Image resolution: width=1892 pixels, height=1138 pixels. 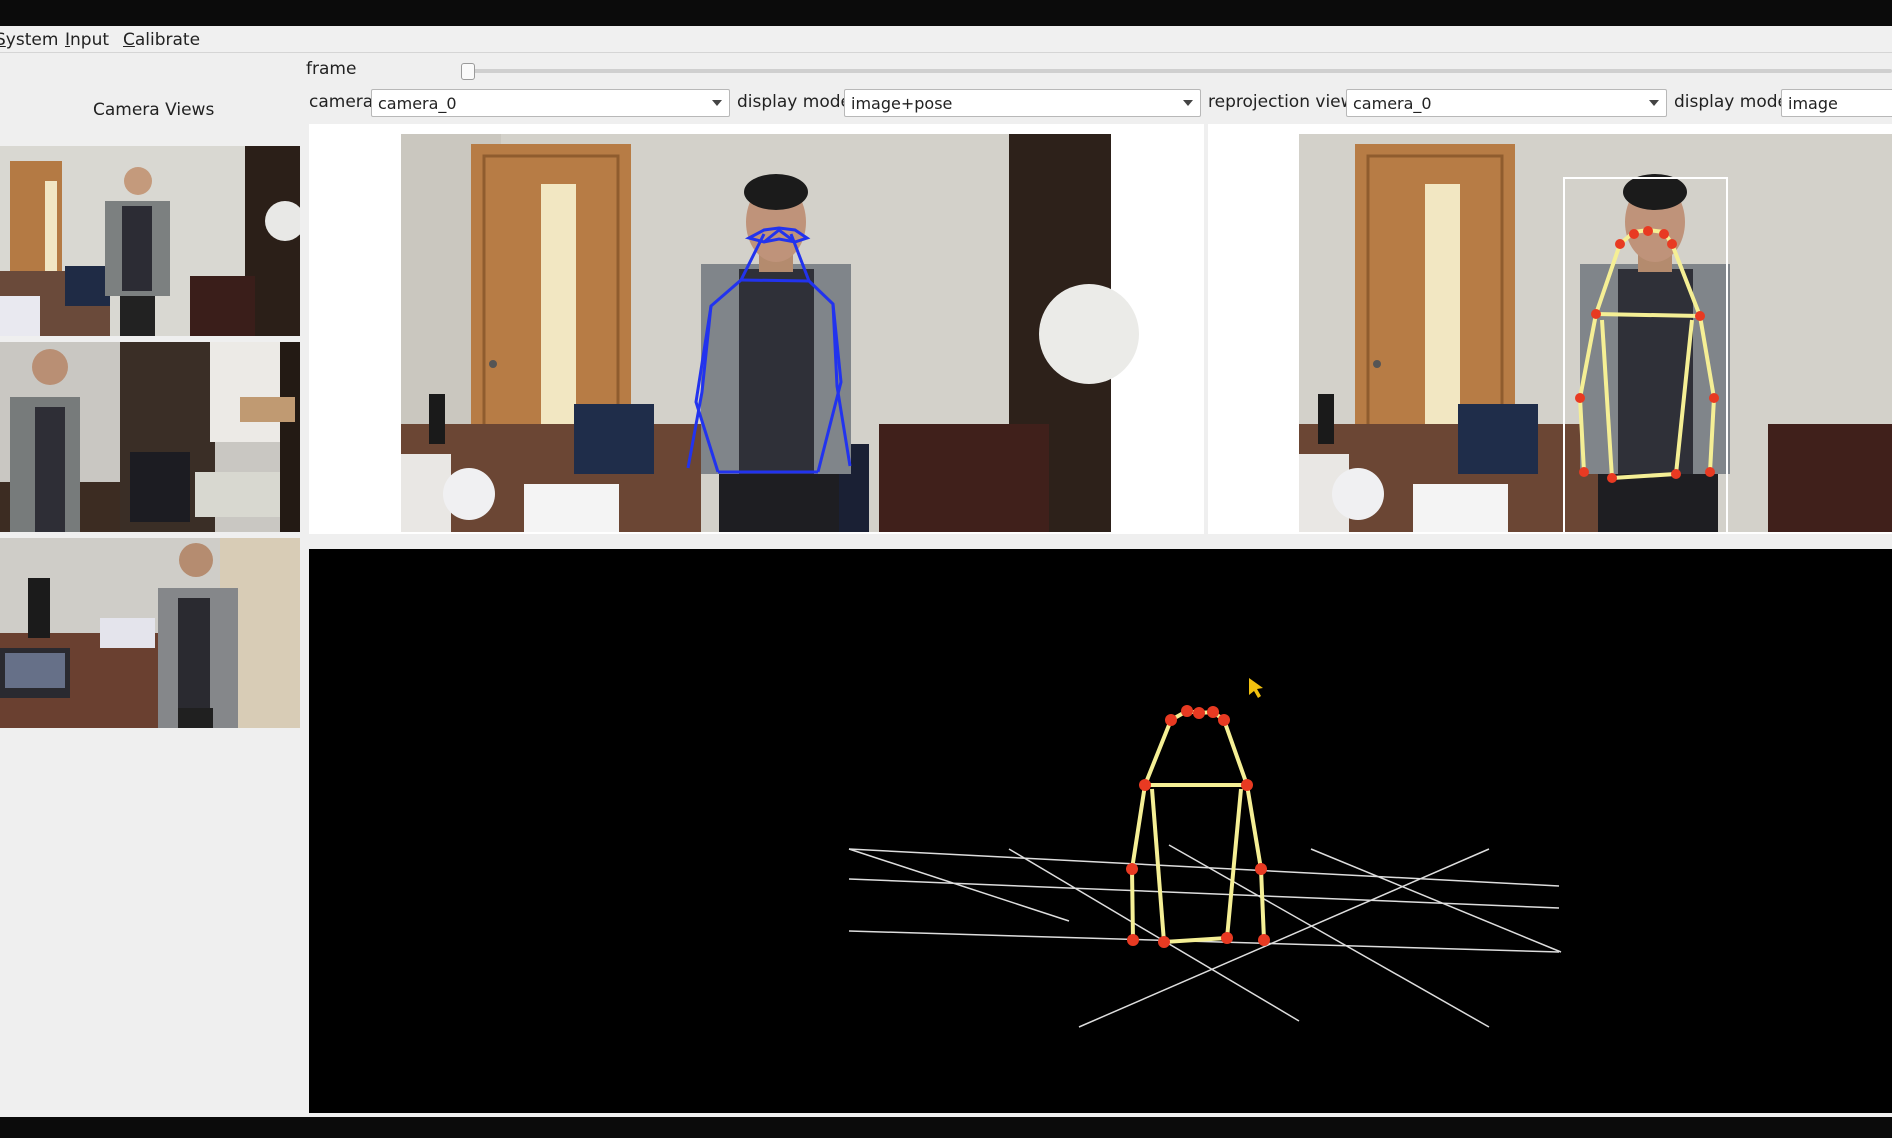 What do you see at coordinates (341, 102) in the screenshot?
I see `camera-label: camera` at bounding box center [341, 102].